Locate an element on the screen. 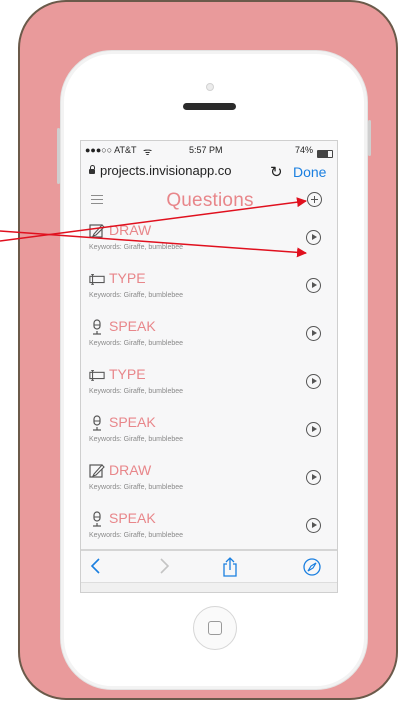 The height and width of the screenshot is (704, 401). battery-percent: 74% is located at coordinates (304, 150).